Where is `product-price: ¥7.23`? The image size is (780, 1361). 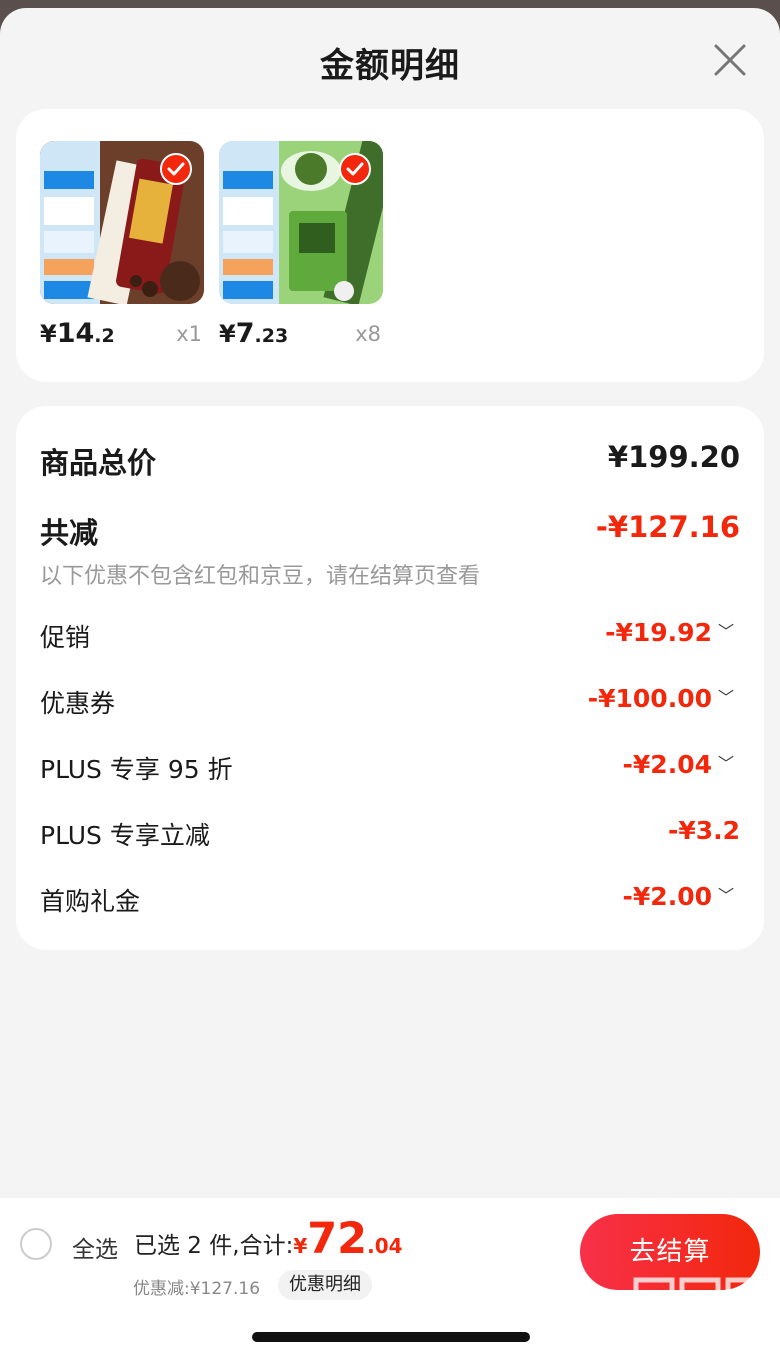
product-price: ¥7.23 is located at coordinates (254, 333).